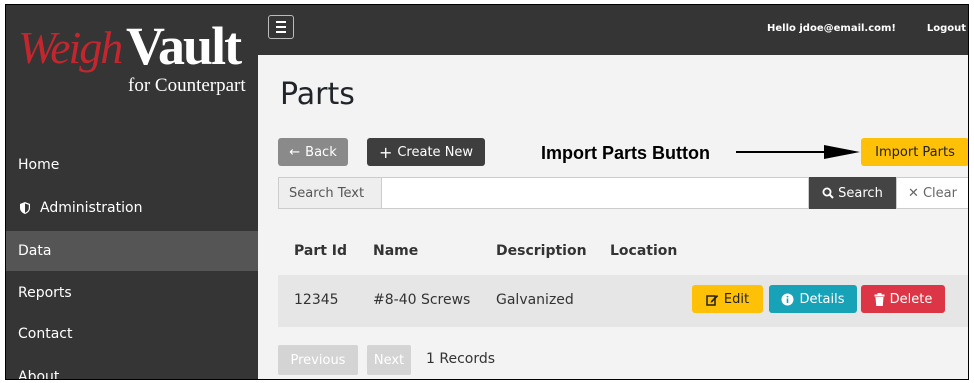 The height and width of the screenshot is (383, 974). Describe the element at coordinates (385, 152) in the screenshot. I see `plus-icon: +` at that location.